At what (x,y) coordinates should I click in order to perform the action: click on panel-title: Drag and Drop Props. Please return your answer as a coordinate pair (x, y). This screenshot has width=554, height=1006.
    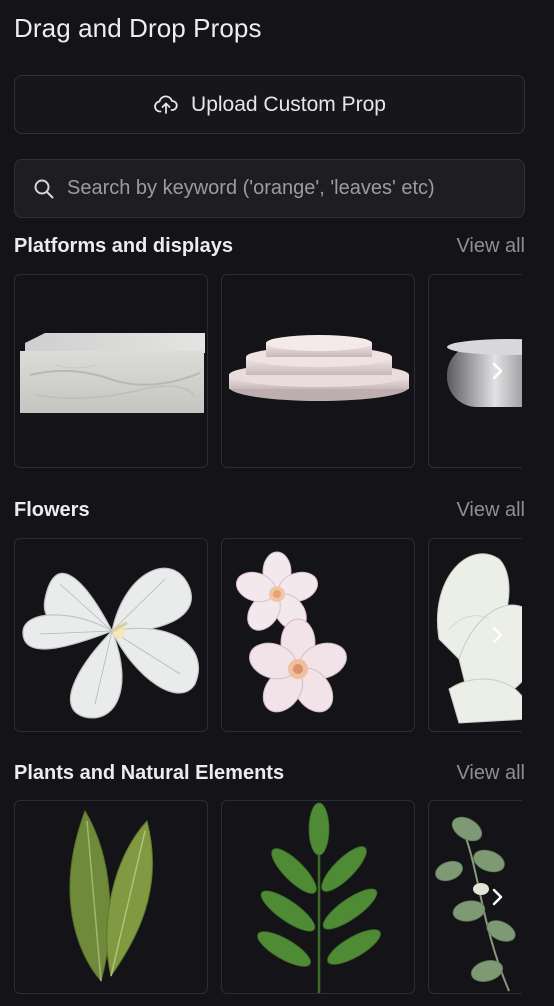
    Looking at the image, I should click on (138, 28).